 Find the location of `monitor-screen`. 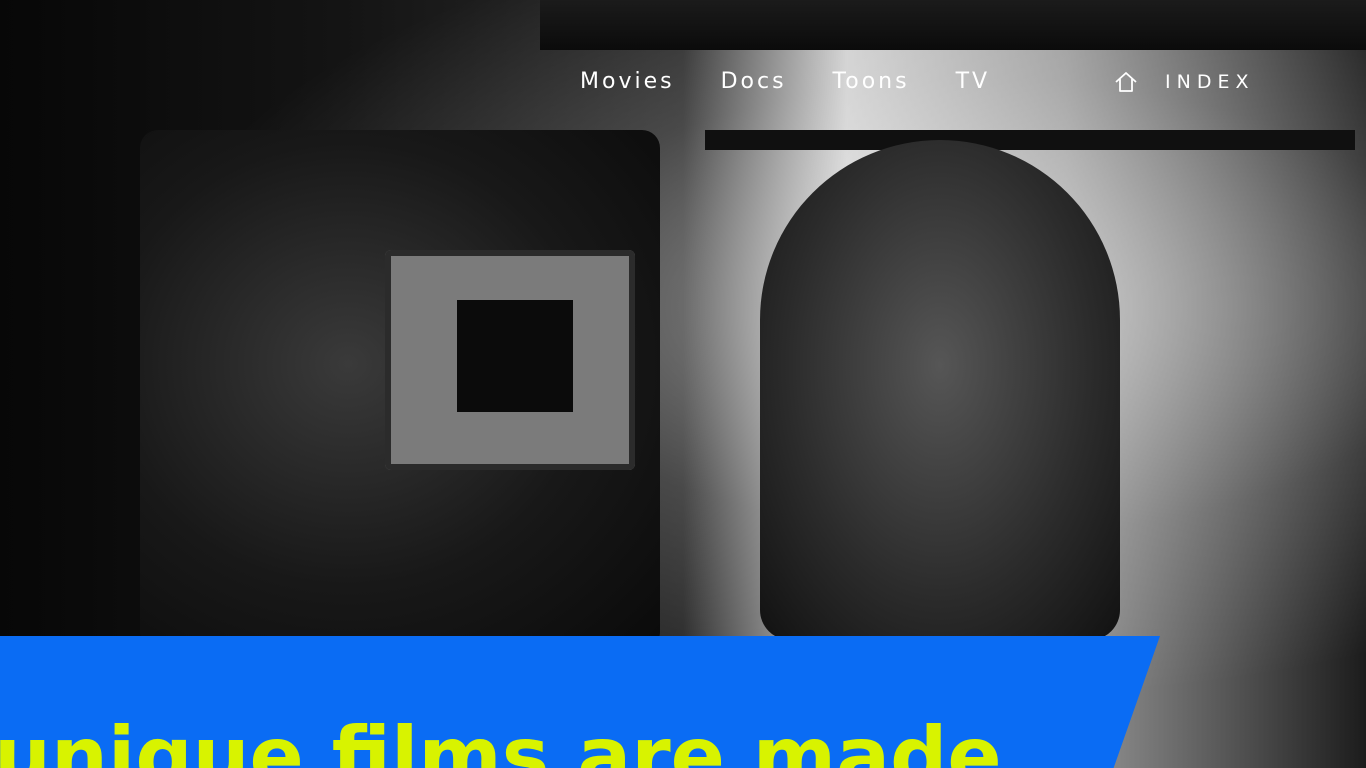

monitor-screen is located at coordinates (515, 356).